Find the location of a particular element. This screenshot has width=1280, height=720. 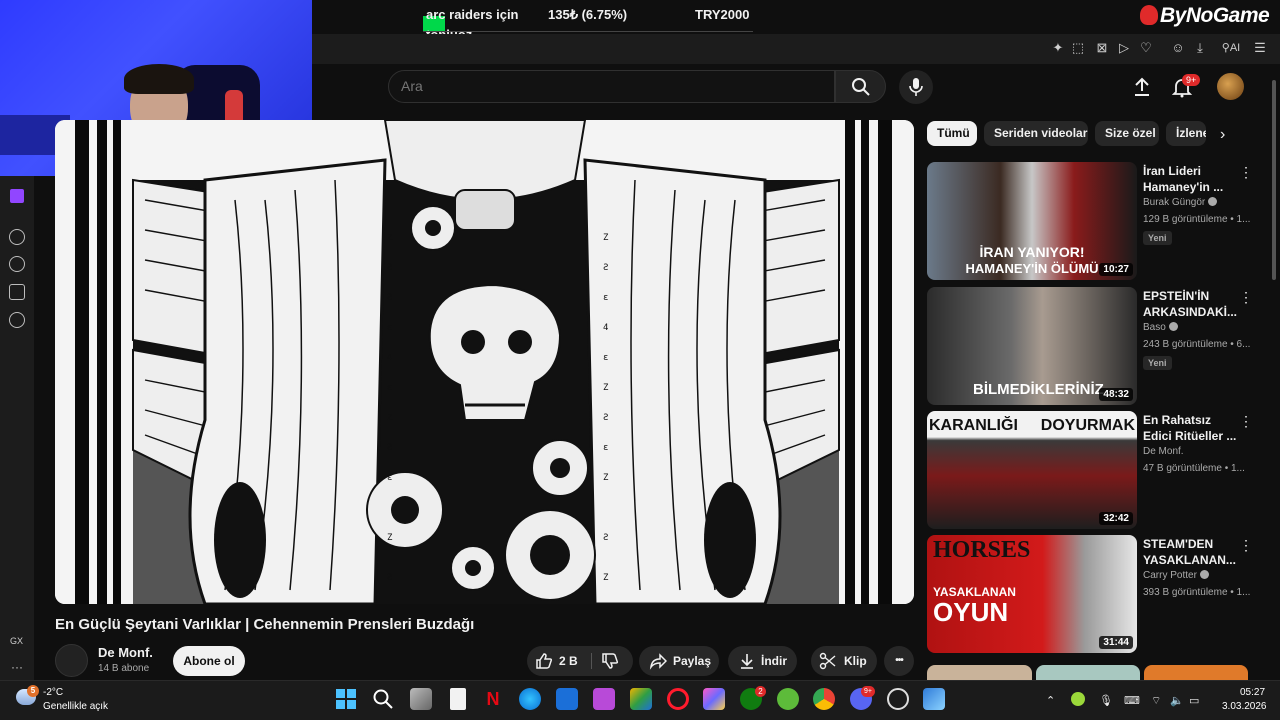

temperature: -2°C is located at coordinates (53, 692).